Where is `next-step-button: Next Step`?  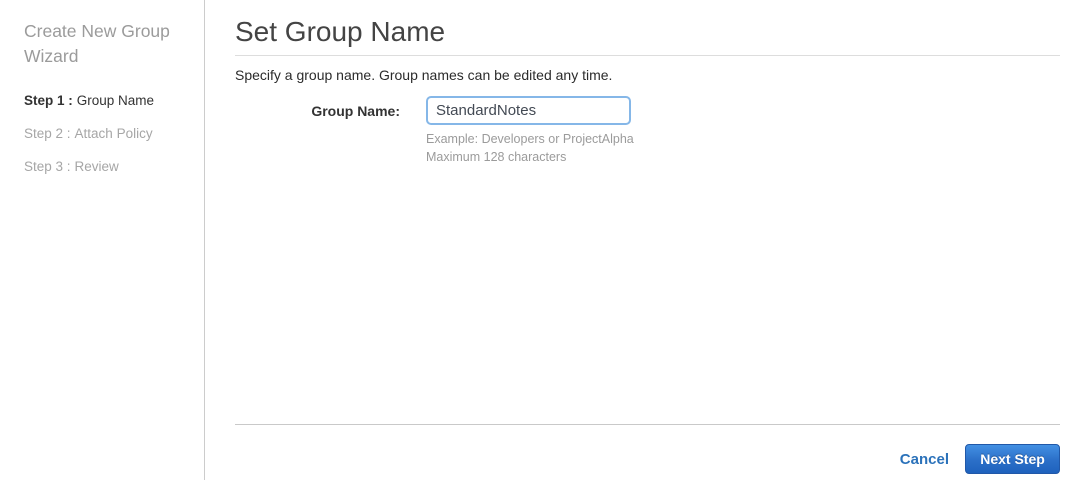
next-step-button: Next Step is located at coordinates (1012, 459).